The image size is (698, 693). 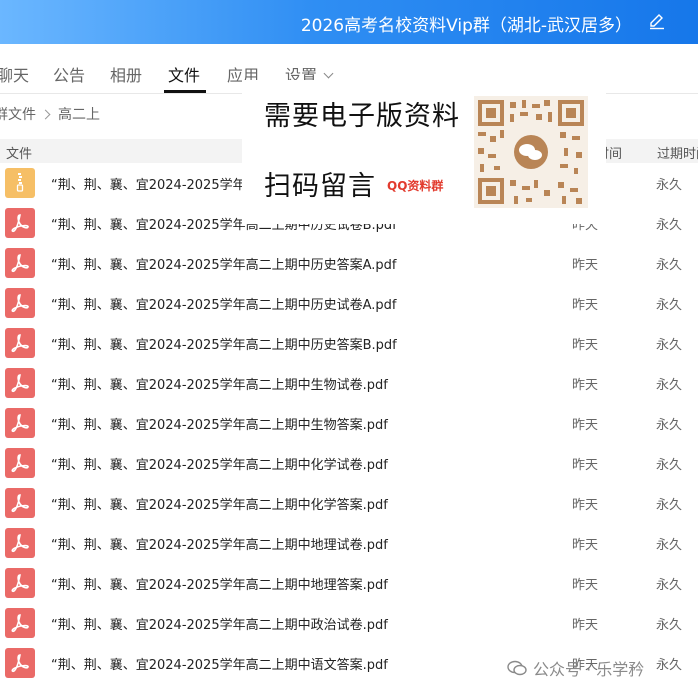 I want to click on file-row: “荆、荆、襄、宜2024-2025学年高二上期中生物试卷.pdf 昨天 永久, so click(x=349, y=383).